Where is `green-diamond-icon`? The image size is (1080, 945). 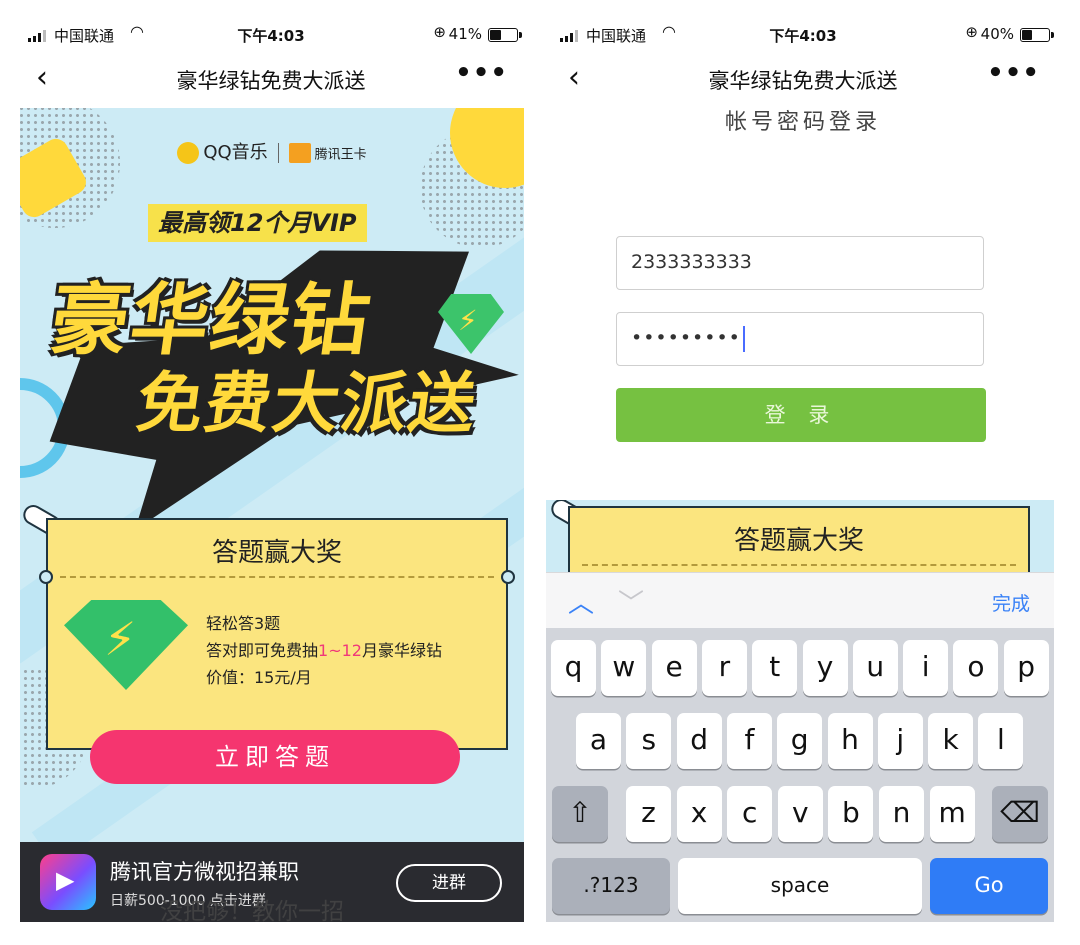 green-diamond-icon is located at coordinates (126, 645).